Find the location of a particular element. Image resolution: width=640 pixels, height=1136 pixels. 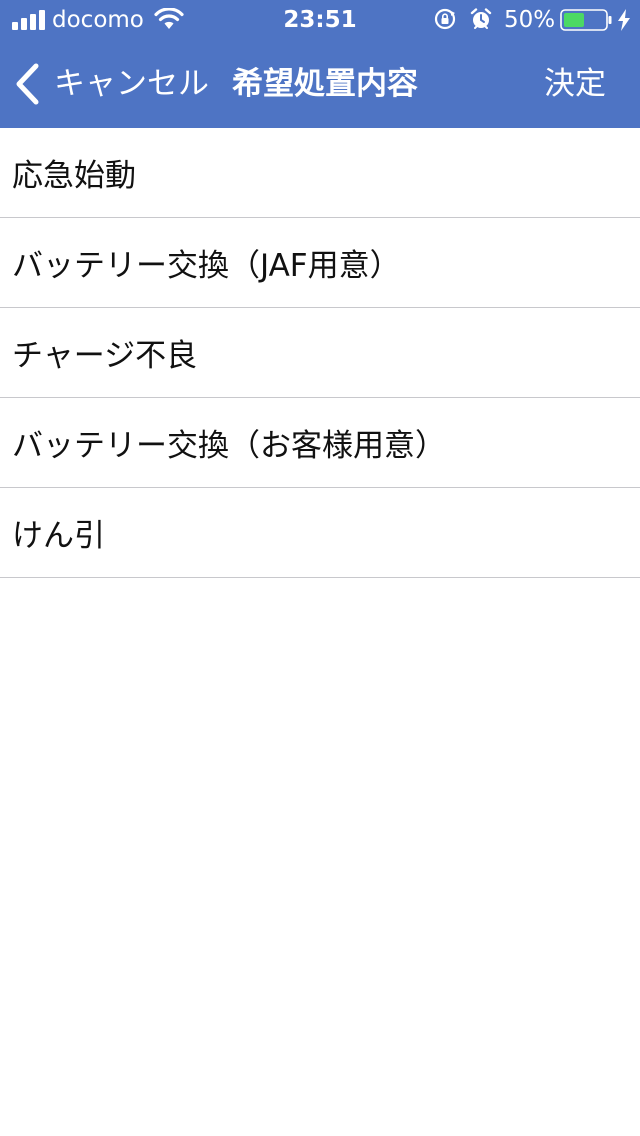

battery-icon is located at coordinates (586, 20).